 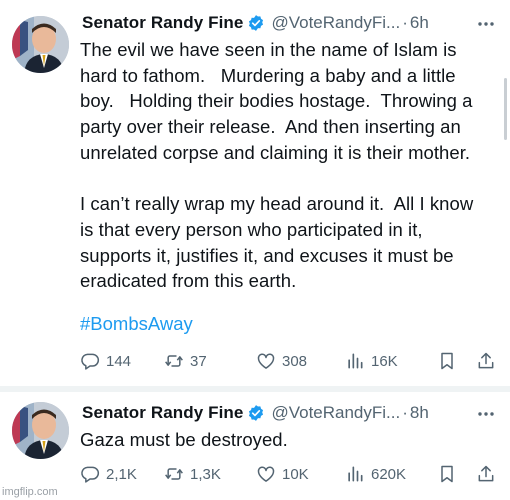 I want to click on repost-count: 1,3K, so click(x=205, y=474).